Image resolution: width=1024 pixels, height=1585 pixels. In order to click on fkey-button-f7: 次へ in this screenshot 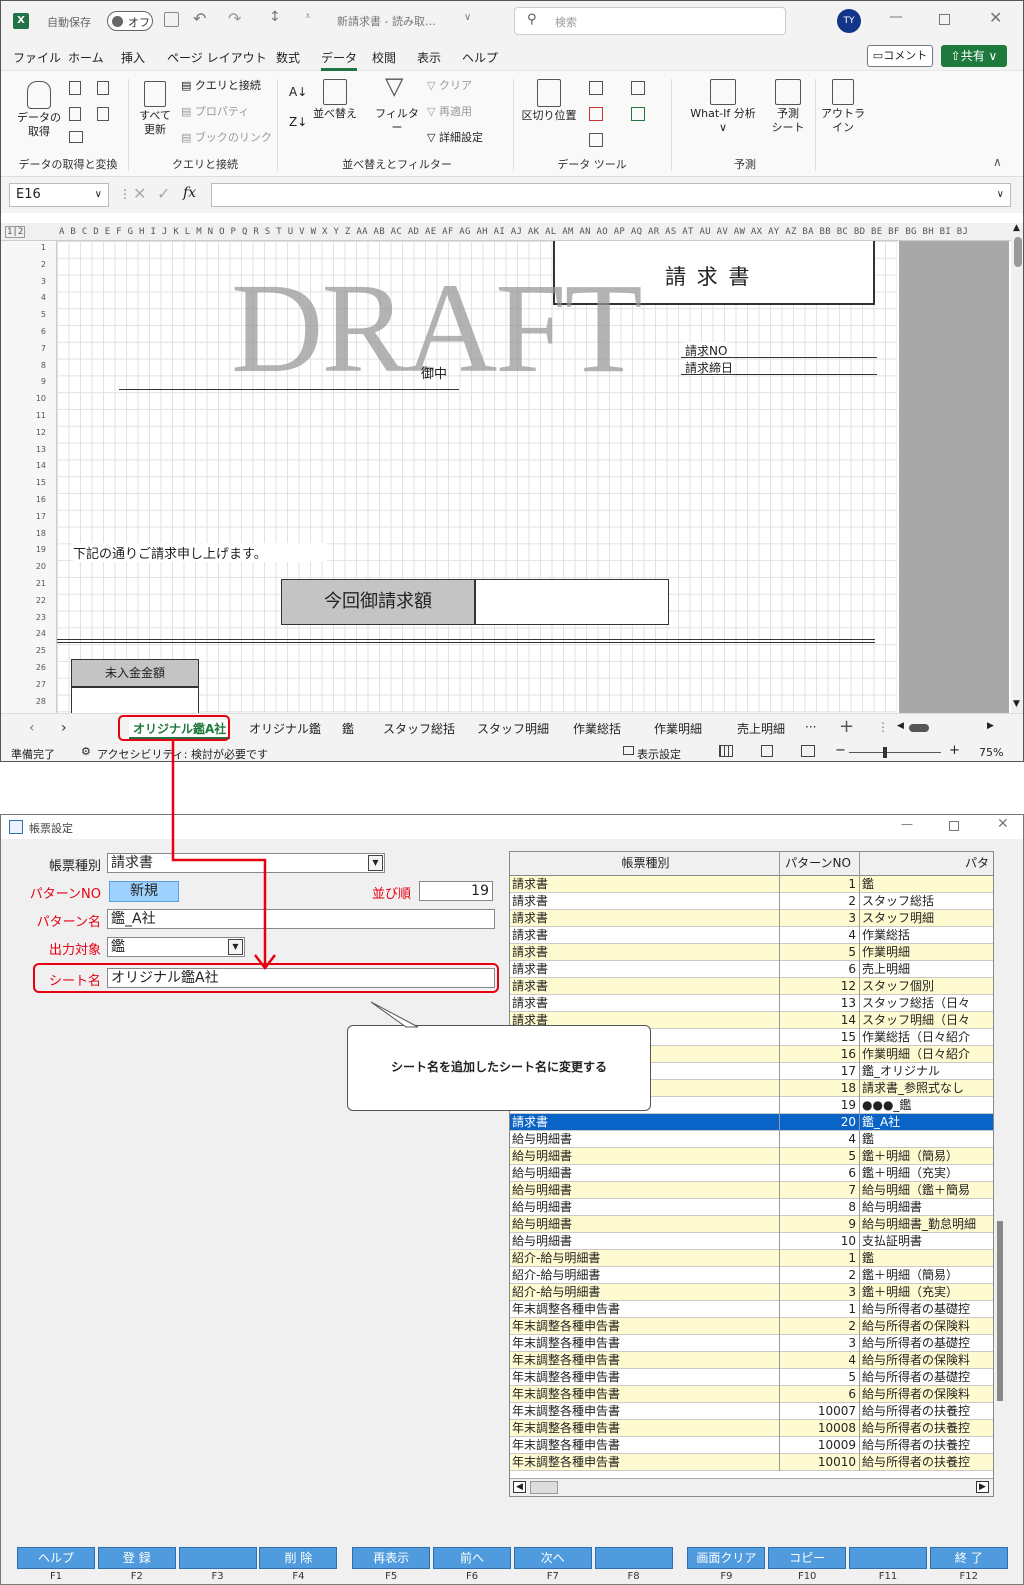, I will do `click(552, 1558)`.